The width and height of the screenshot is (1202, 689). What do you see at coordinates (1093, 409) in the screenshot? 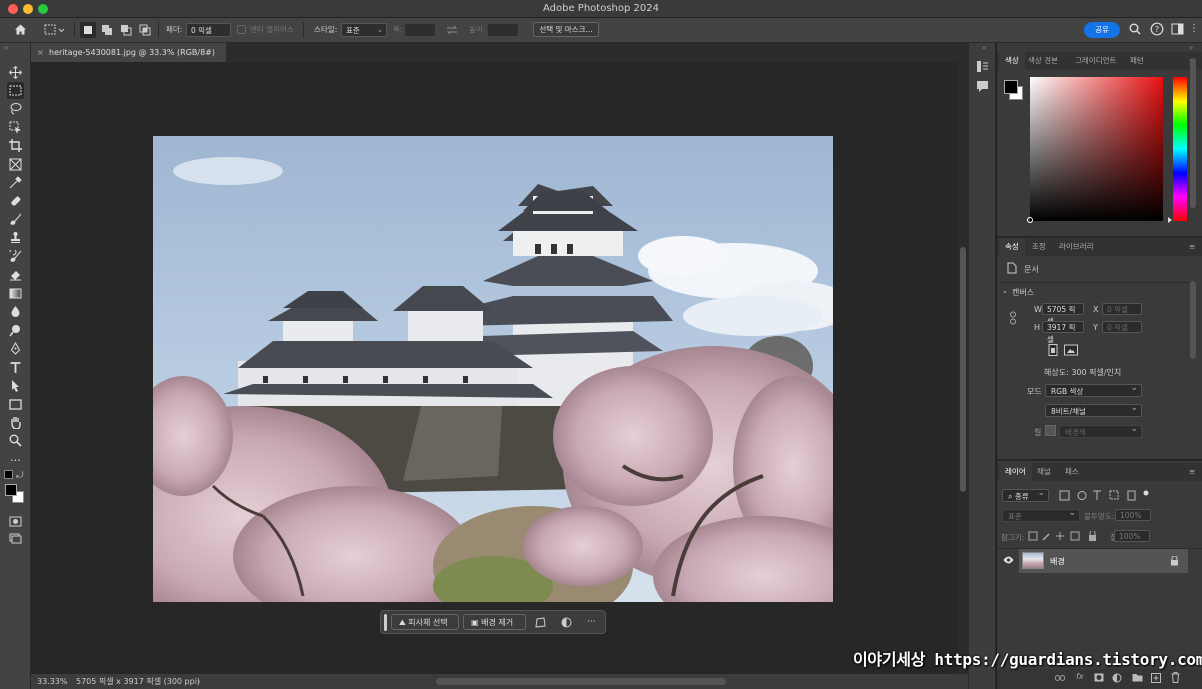
I see `bit-depth-select: 8비트/채널` at bounding box center [1093, 409].